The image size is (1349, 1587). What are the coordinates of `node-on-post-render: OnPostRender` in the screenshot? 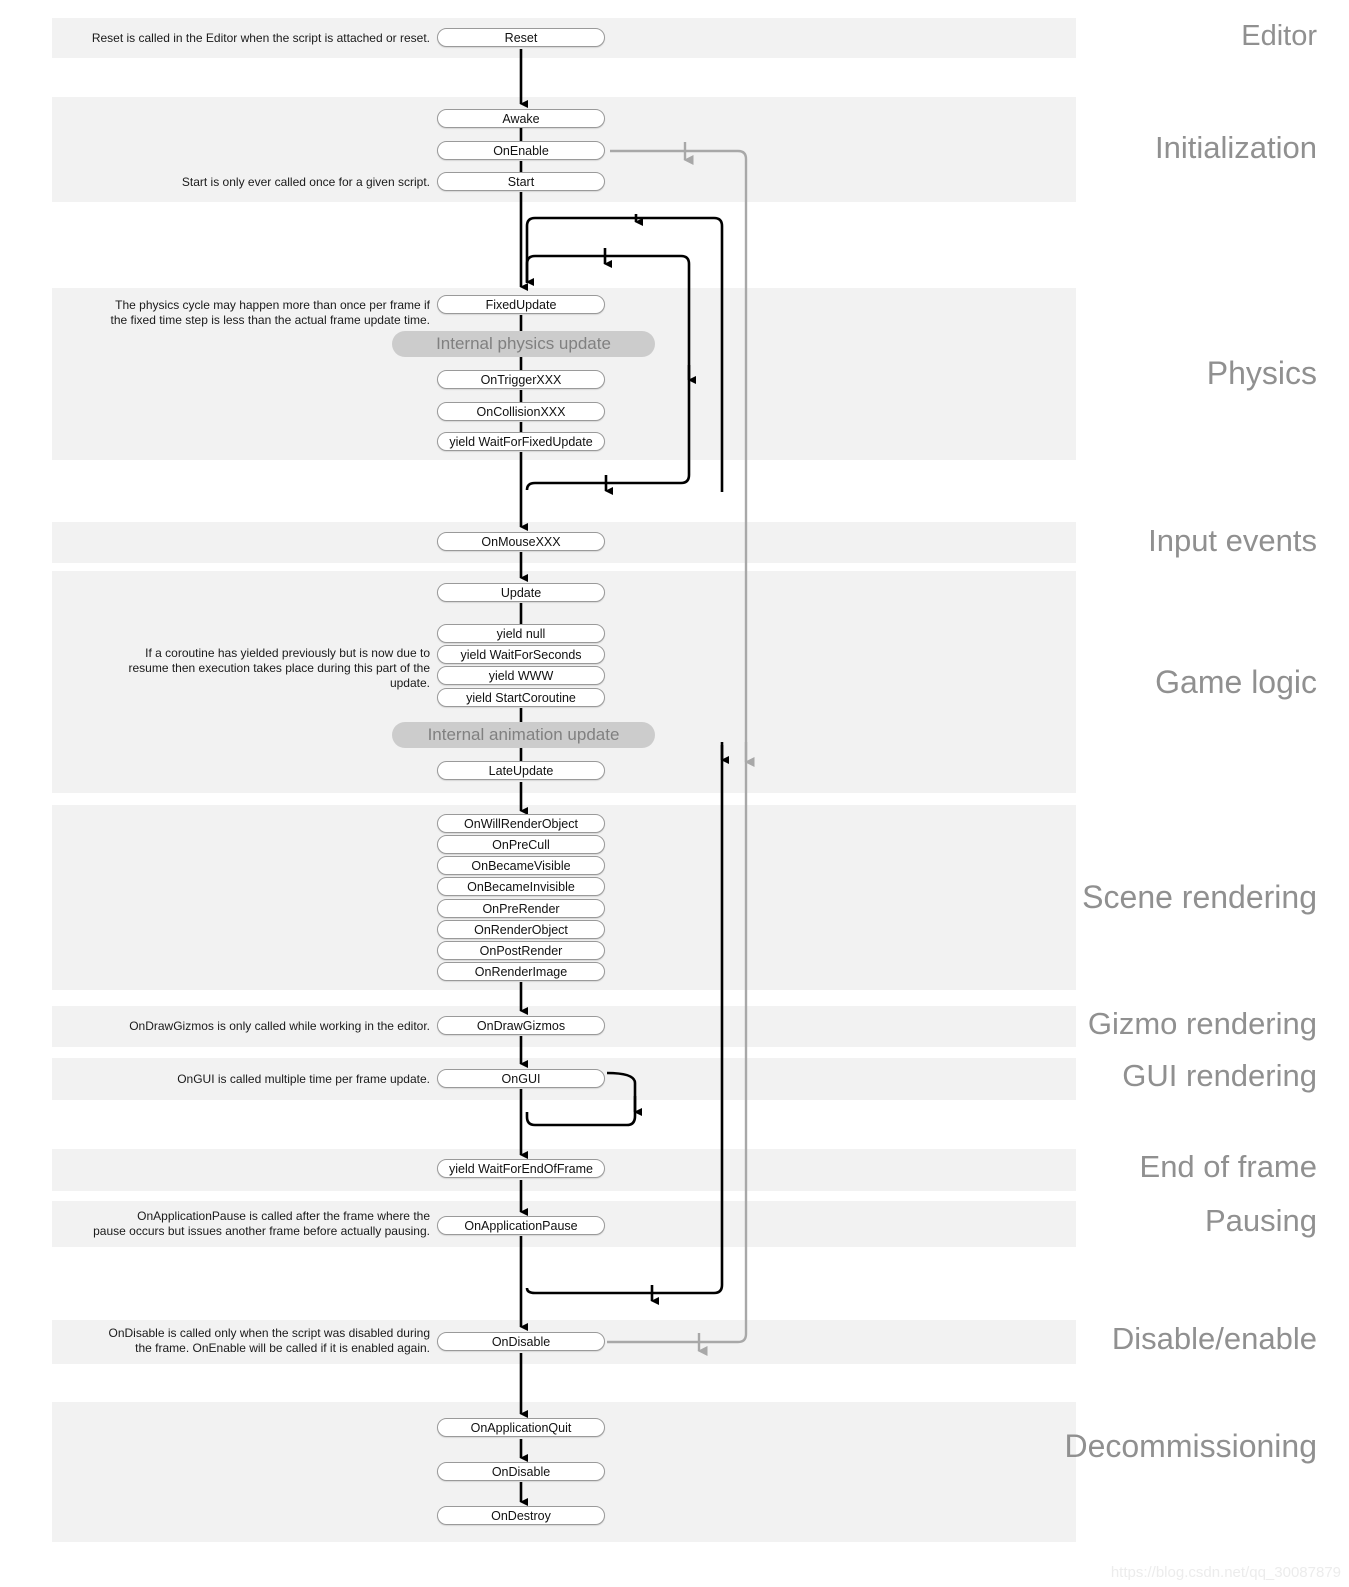 It's located at (521, 950).